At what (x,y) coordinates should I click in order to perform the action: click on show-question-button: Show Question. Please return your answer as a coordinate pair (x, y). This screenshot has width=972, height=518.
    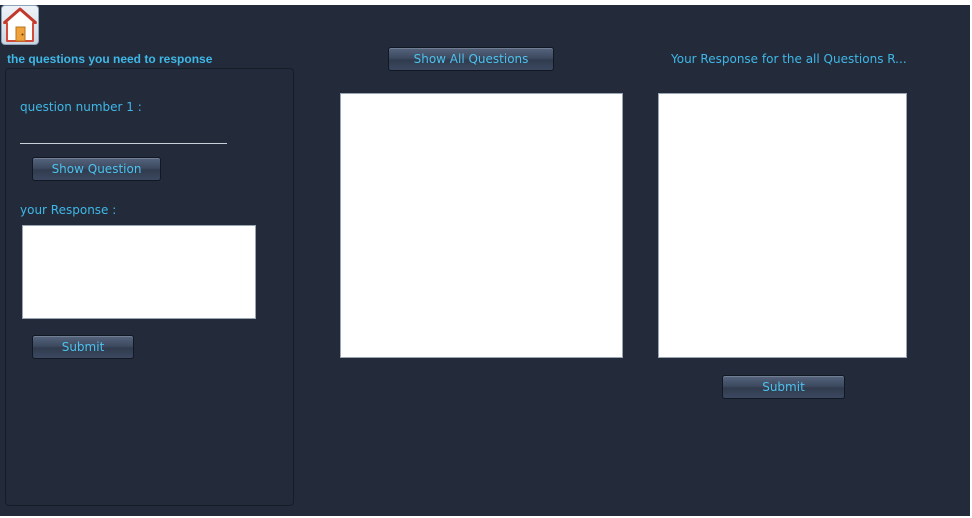
    Looking at the image, I should click on (96, 169).